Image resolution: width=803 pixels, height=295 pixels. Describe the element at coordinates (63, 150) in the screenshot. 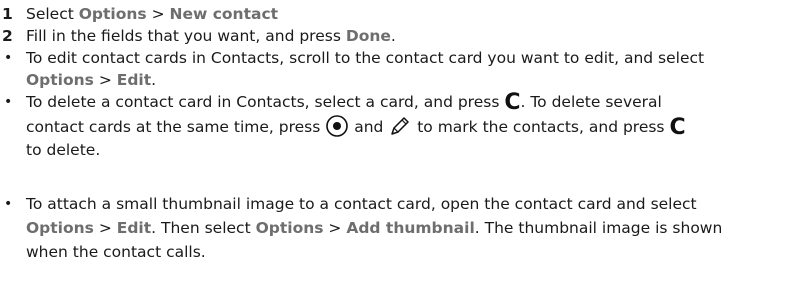

I see `bullet-delete-line-3: to delete.` at that location.